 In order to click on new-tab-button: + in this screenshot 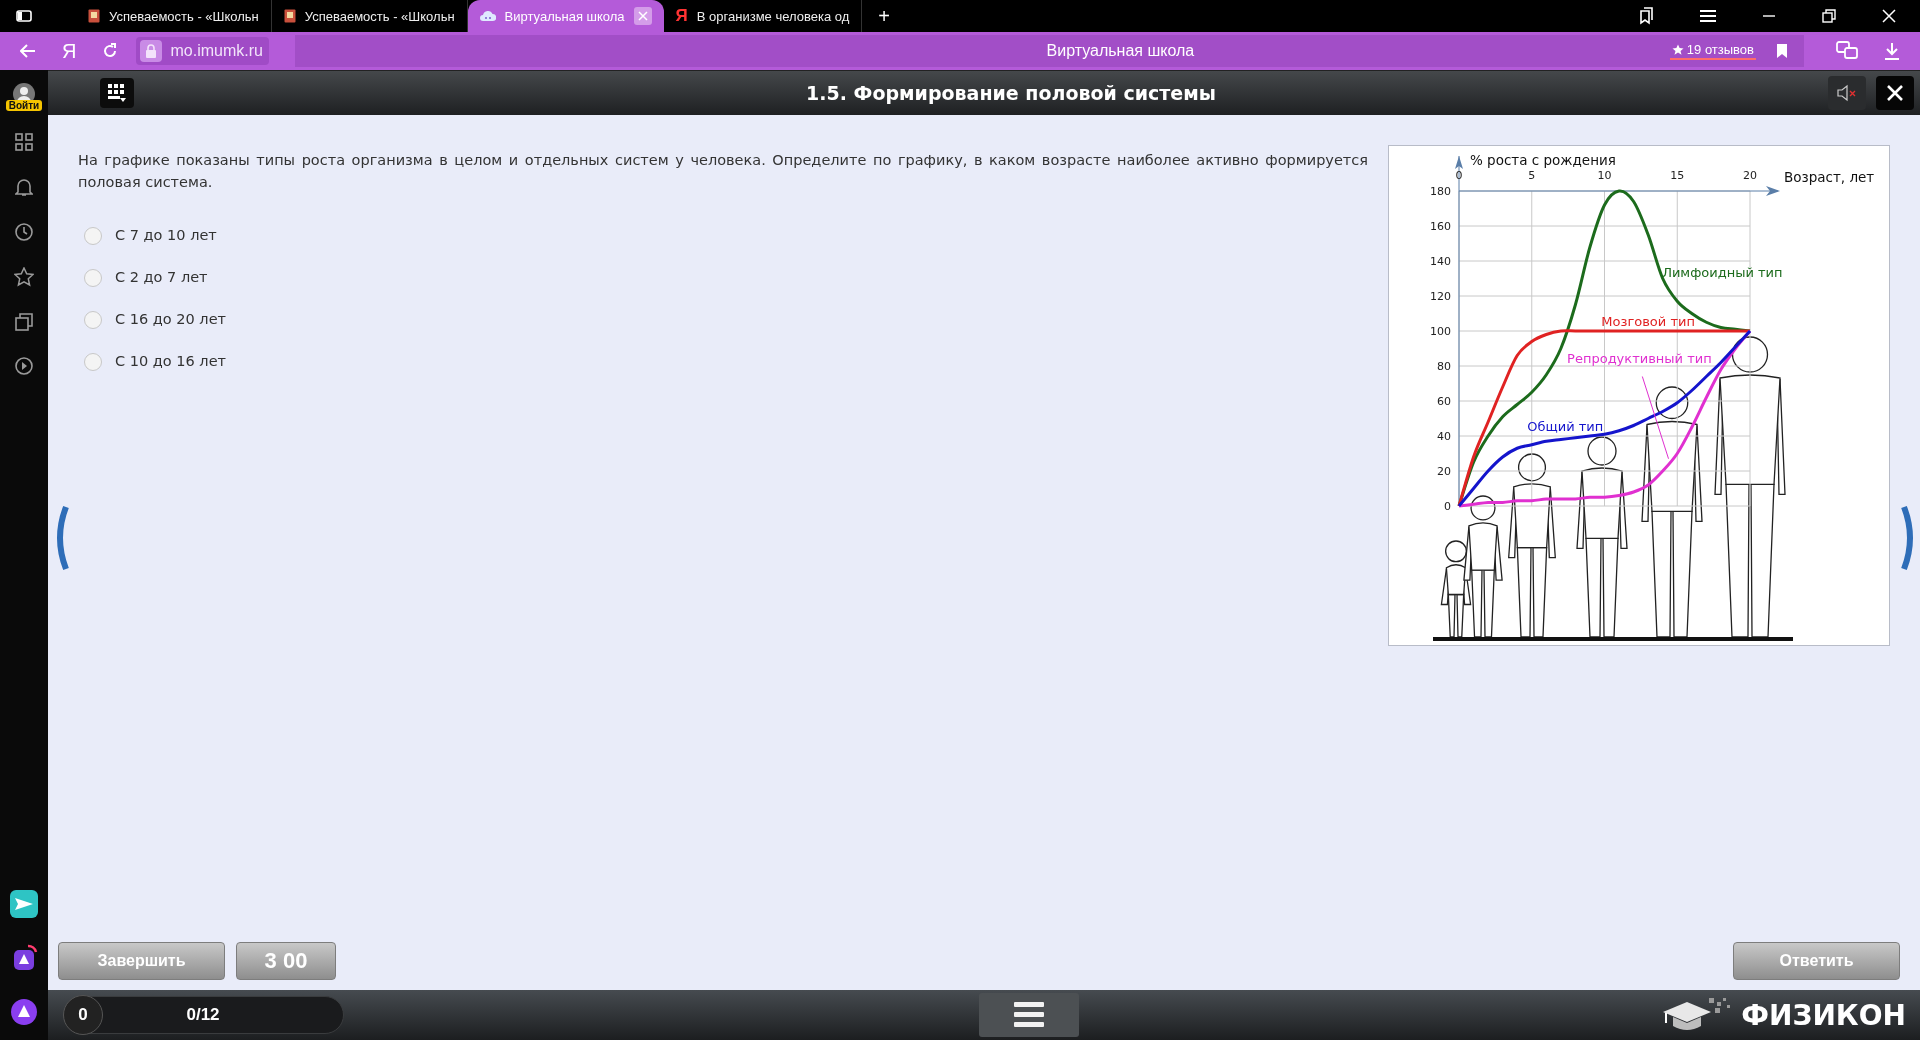, I will do `click(884, 16)`.